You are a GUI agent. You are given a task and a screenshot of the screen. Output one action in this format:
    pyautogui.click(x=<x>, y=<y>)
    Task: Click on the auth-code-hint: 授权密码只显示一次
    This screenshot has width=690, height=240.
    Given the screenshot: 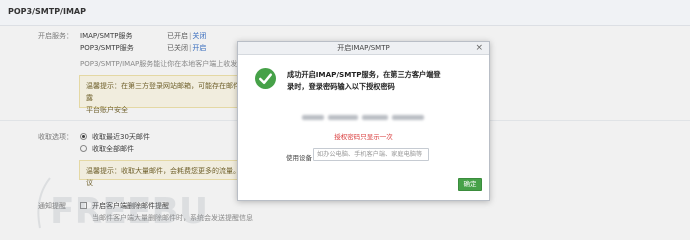 What is the action you would take?
    pyautogui.click(x=363, y=137)
    